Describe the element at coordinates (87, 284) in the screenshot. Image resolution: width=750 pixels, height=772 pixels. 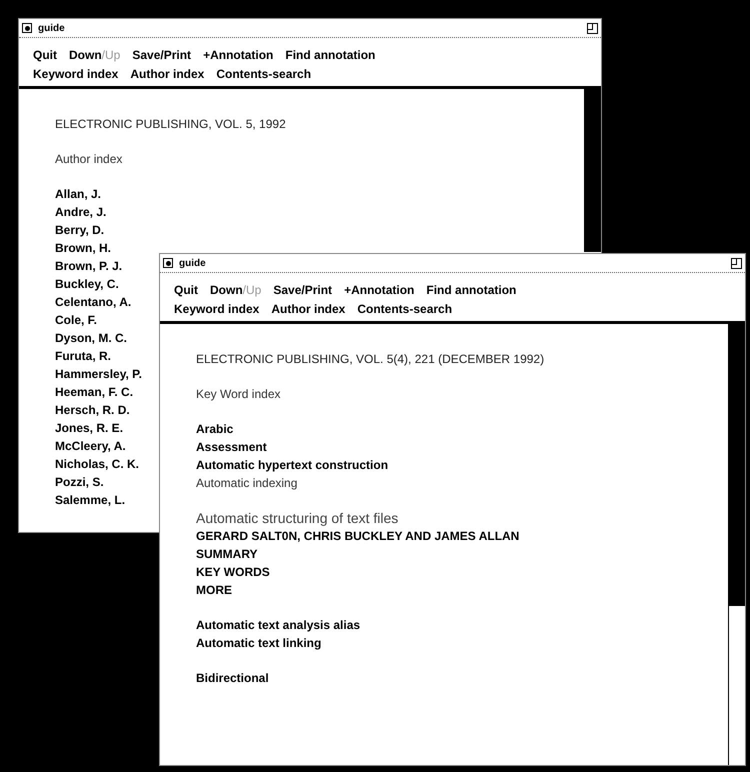
I see `index-entry-link: Buckley, C.` at that location.